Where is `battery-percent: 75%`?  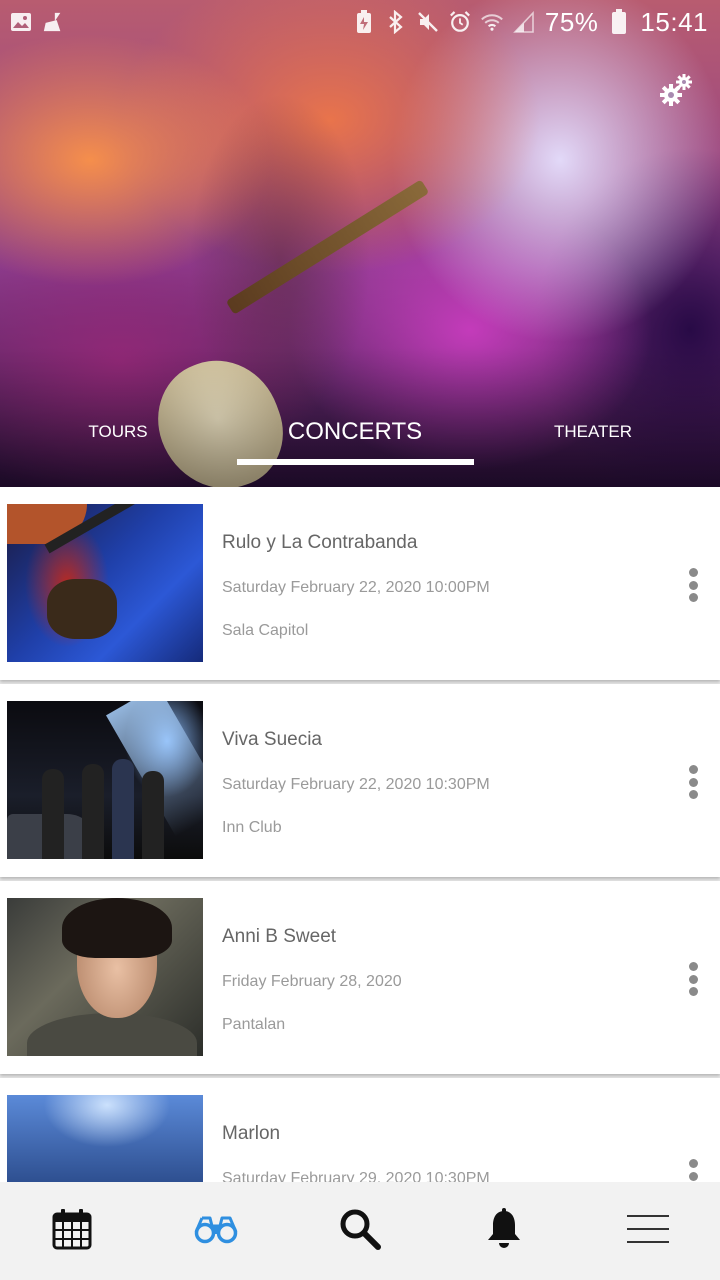
battery-percent: 75% is located at coordinates (571, 21).